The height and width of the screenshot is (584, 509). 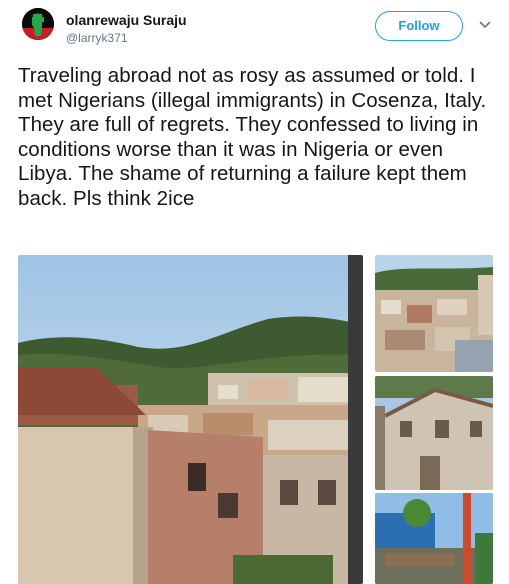 What do you see at coordinates (97, 38) in the screenshot?
I see `user-handle: @larryk371` at bounding box center [97, 38].